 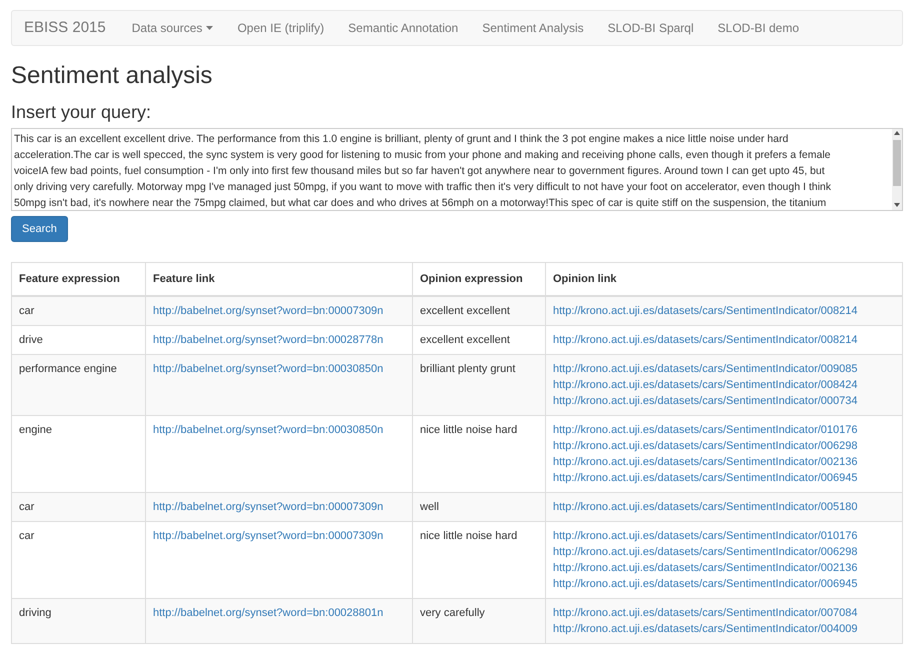 What do you see at coordinates (705, 629) in the screenshot?
I see `opinion-link: http://krono.act.uji.es/datasets/cars/SentimentIndicator/004009` at bounding box center [705, 629].